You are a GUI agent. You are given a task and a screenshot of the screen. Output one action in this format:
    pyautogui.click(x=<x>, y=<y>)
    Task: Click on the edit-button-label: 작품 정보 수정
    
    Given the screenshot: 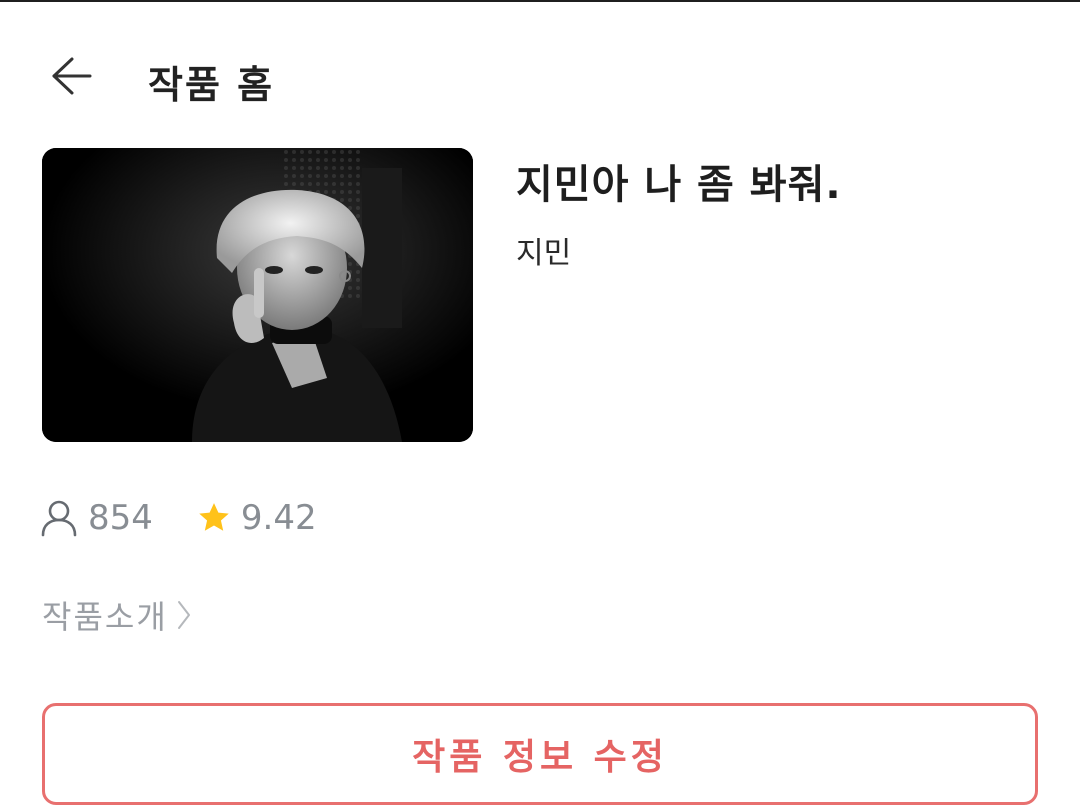 What is the action you would take?
    pyautogui.click(x=540, y=757)
    